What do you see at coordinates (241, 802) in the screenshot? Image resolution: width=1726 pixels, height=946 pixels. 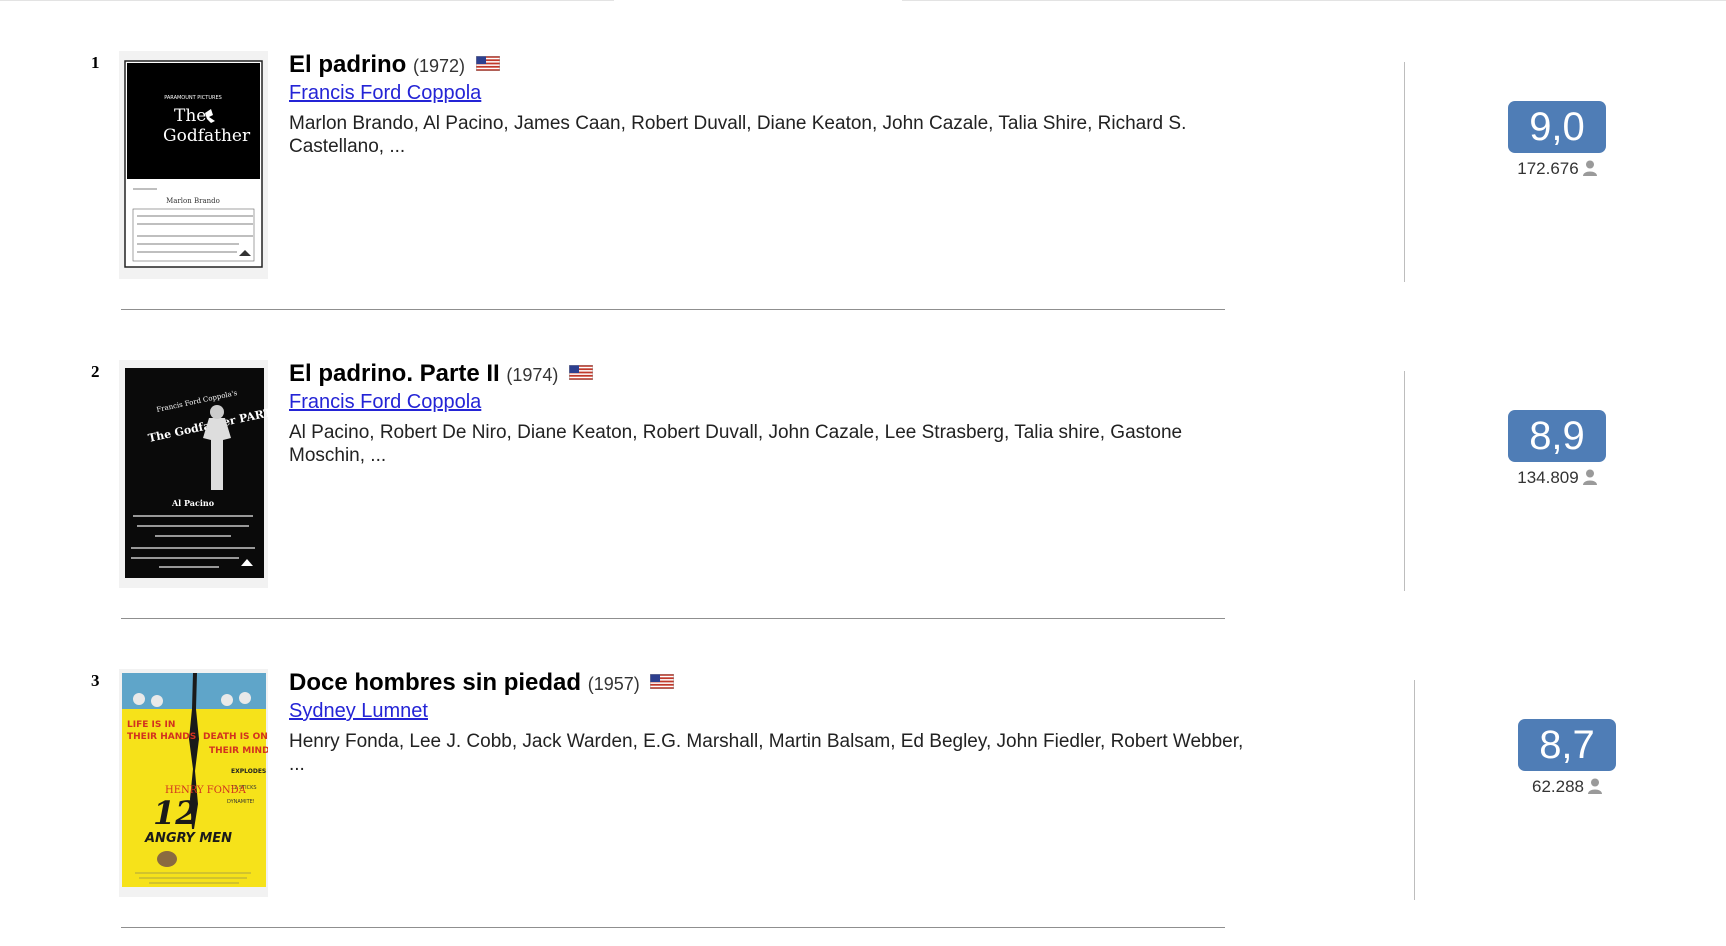 I see `svg-text: DYNAMITE!` at bounding box center [241, 802].